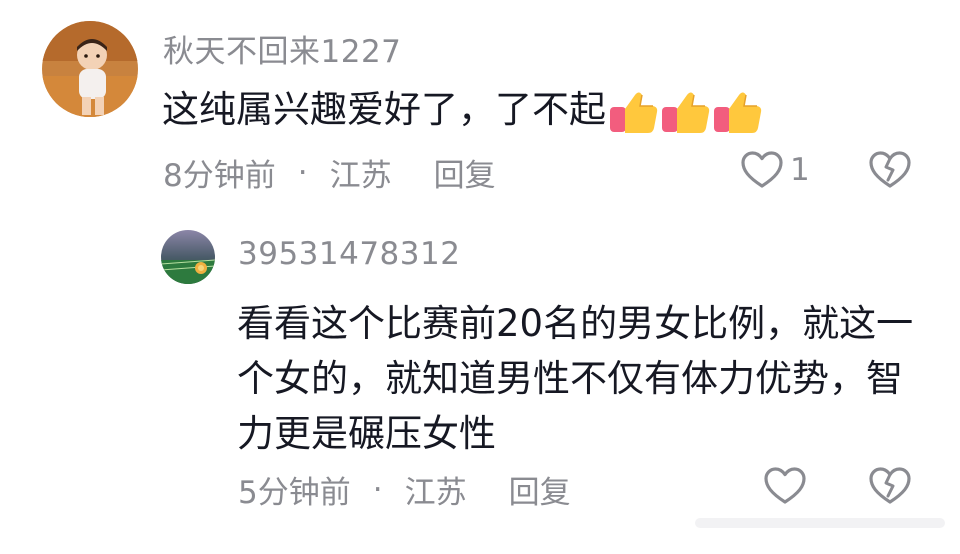 The width and height of the screenshot is (960, 554). I want to click on comment-text: 这纯属兴趣爱好了，了不起, so click(463, 111).